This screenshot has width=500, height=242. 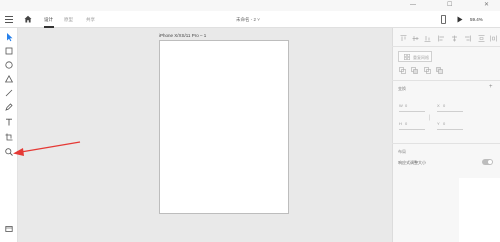 I want to click on x-label: X, so click(x=438, y=105).